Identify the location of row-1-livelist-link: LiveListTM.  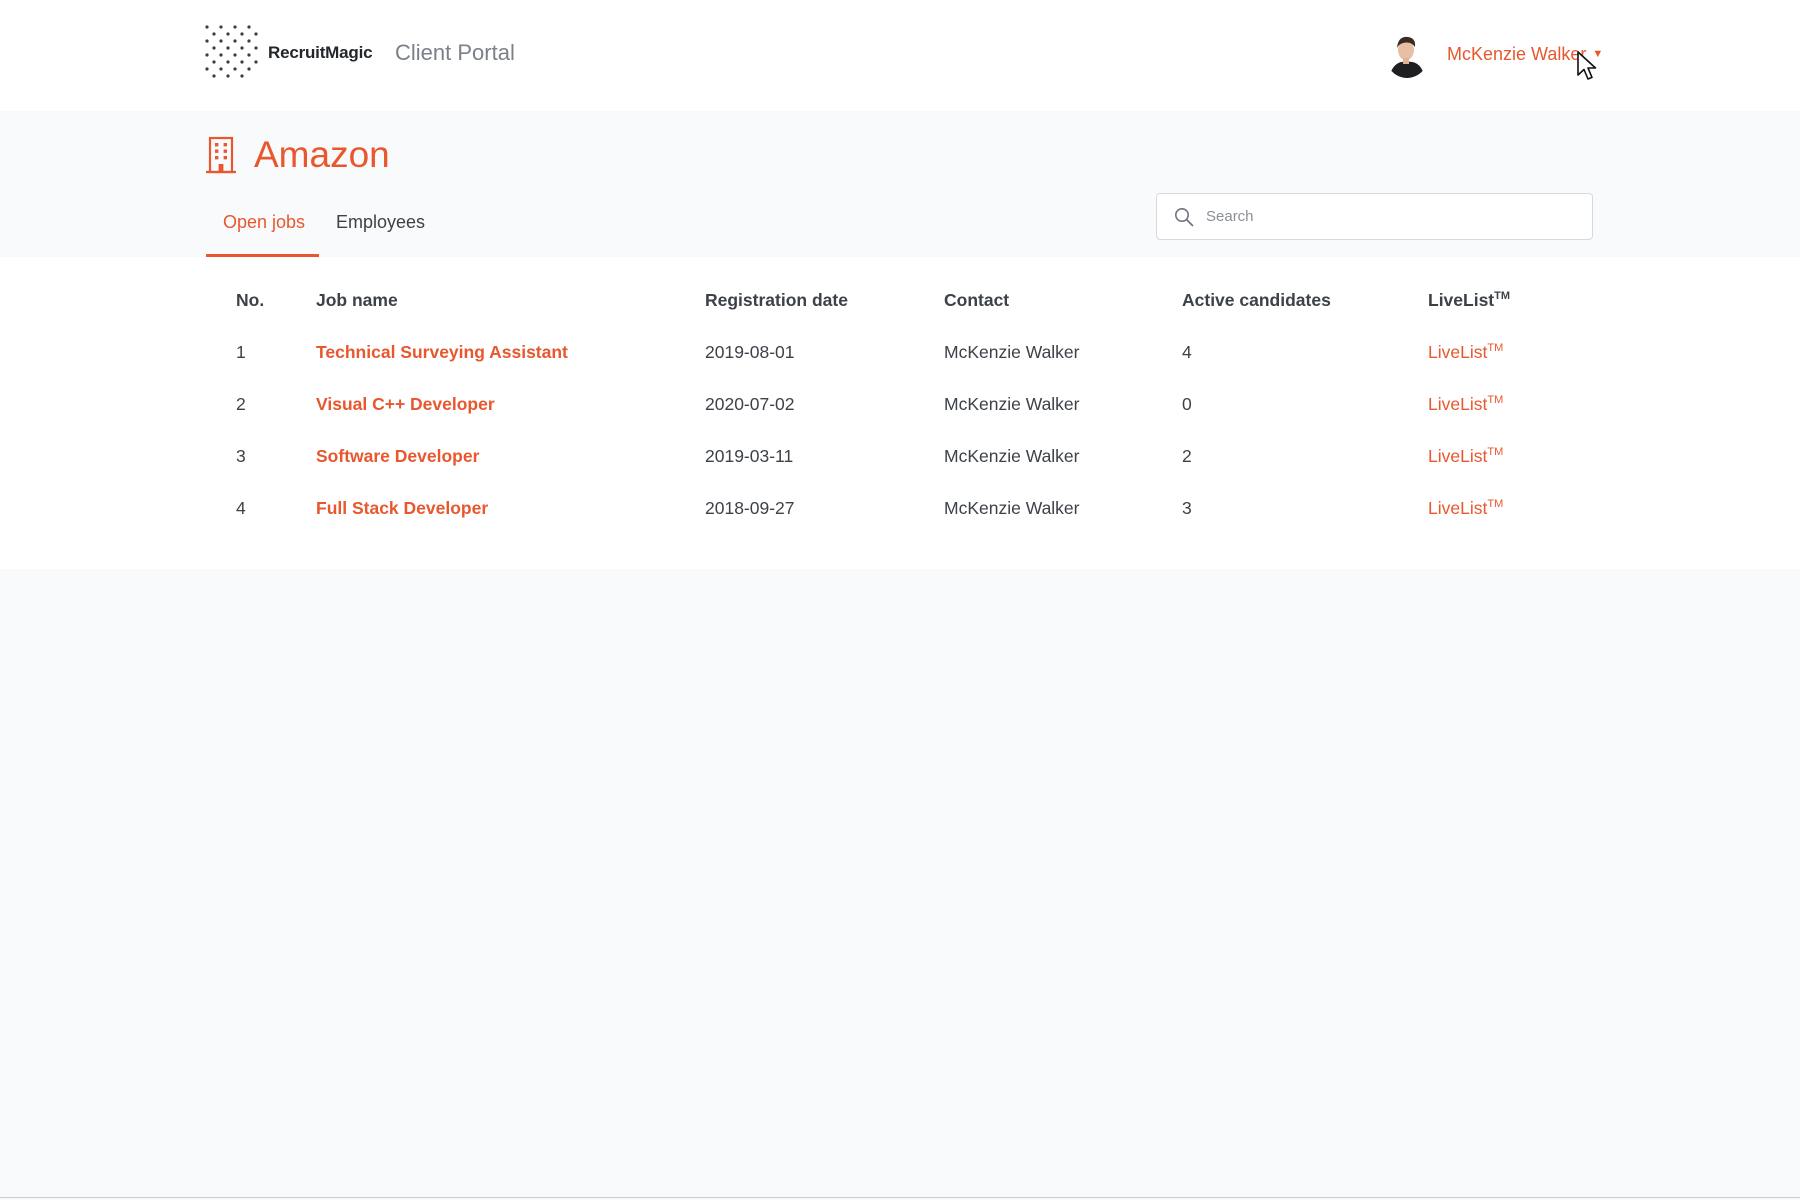
(1465, 352).